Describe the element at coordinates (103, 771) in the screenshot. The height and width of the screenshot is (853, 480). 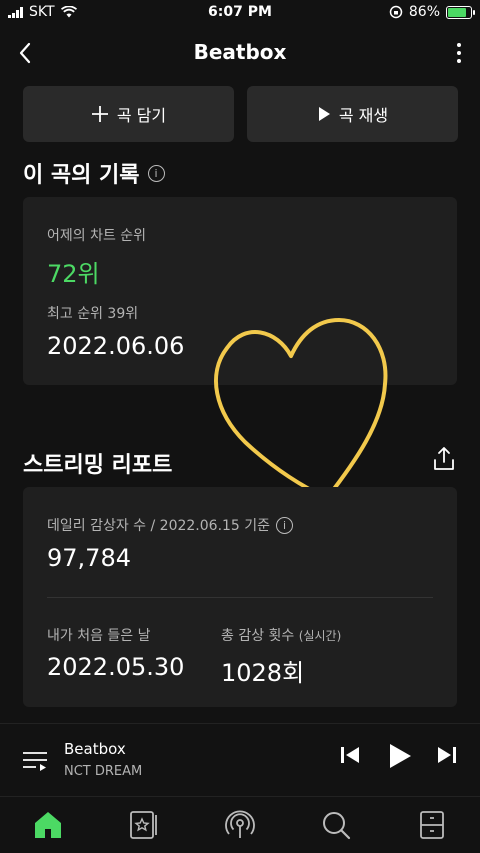
I see `player-artist: NCT DREAM` at that location.